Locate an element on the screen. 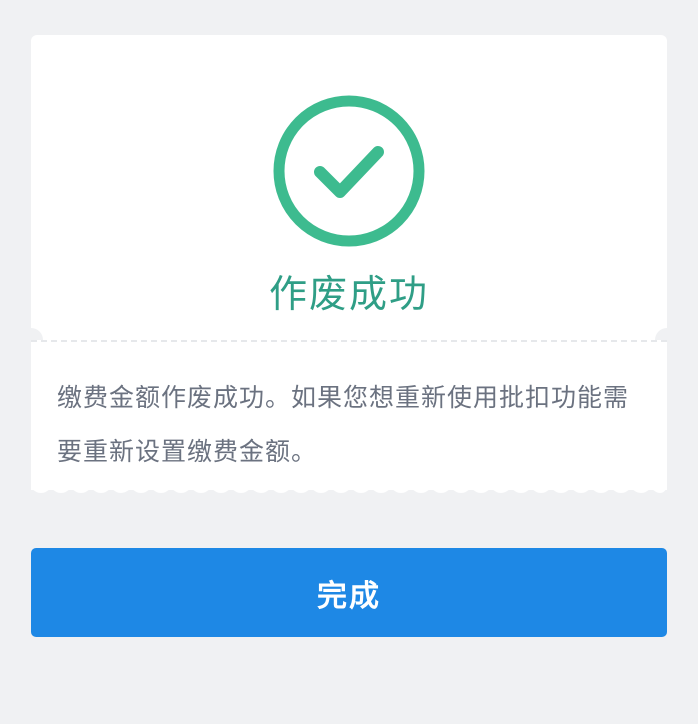 Image resolution: width=698 pixels, height=724 pixels. result-message: 缴费金额作废成功。如果您想重新使用批扣功能需要重新设置缴费金额。 is located at coordinates (343, 424).